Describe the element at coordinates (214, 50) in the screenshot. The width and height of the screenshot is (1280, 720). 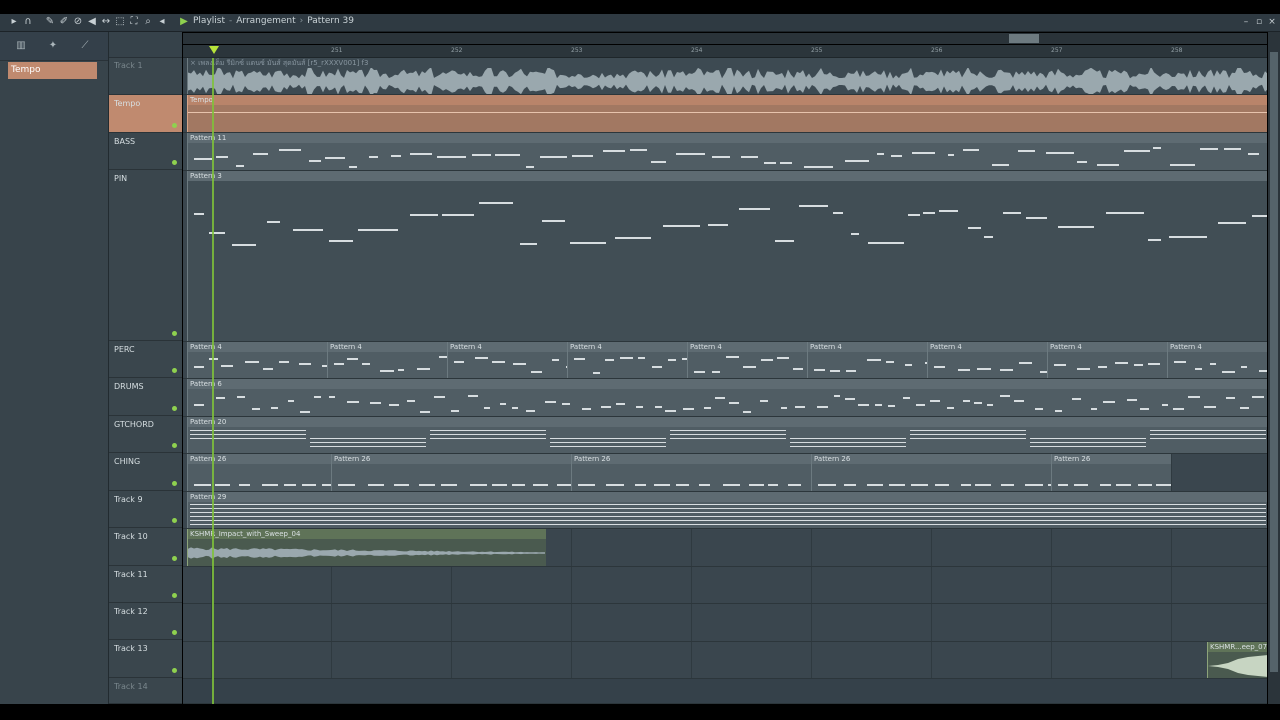
I see `playhead-marker` at that location.